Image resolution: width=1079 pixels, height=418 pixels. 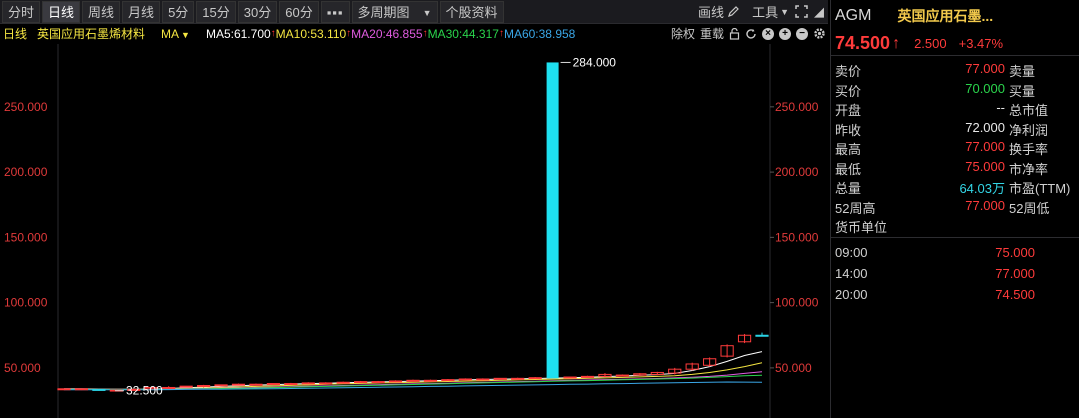 What do you see at coordinates (387, 33) in the screenshot?
I see `ma20-value: MA20:46.855` at bounding box center [387, 33].